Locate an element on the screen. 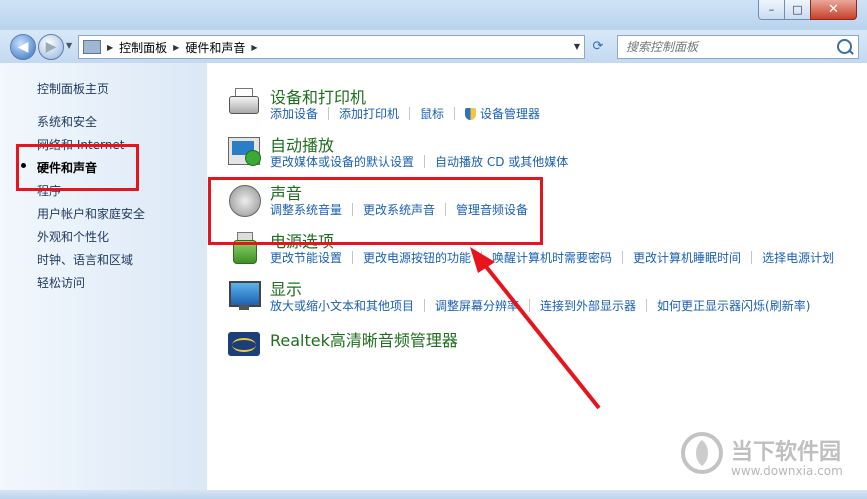  watermark-name: 当下软件园 is located at coordinates (786, 452).